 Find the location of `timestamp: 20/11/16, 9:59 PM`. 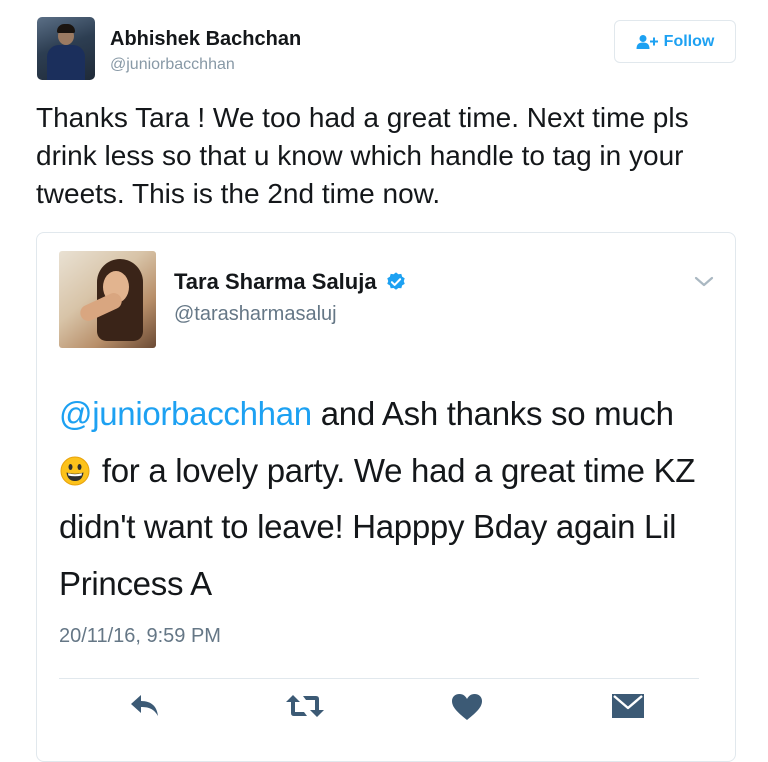

timestamp: 20/11/16, 9:59 PM is located at coordinates (140, 636).